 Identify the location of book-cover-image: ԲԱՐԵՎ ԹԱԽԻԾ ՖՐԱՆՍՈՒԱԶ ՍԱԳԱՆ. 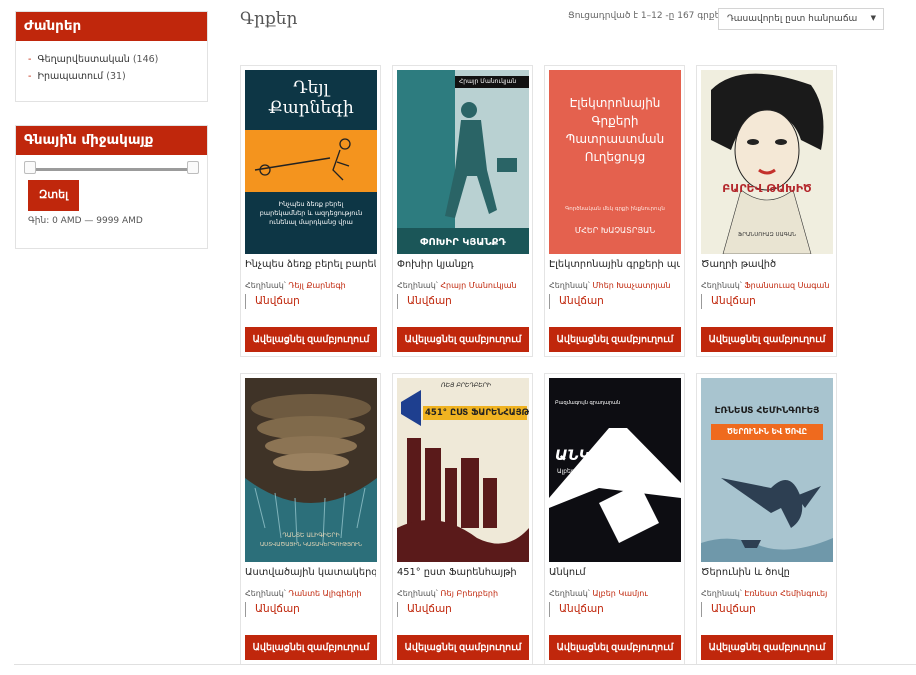
(767, 162).